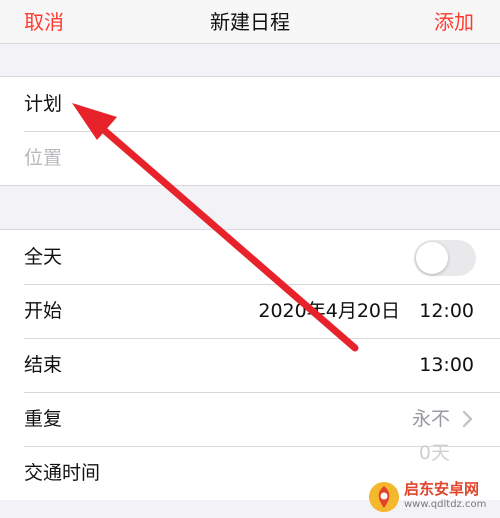 The width and height of the screenshot is (500, 518). What do you see at coordinates (467, 419) in the screenshot?
I see `chevron-right-icon` at bounding box center [467, 419].